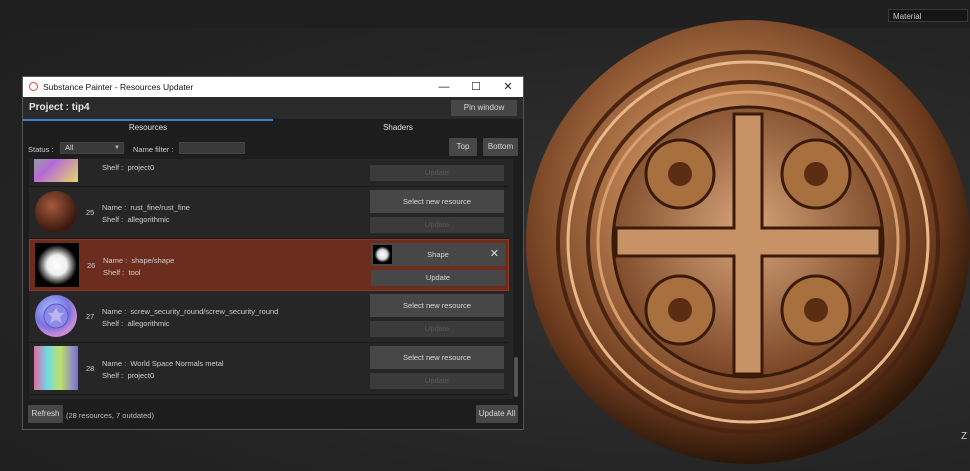 This screenshot has width=970, height=471. I want to click on substance-painter-app-icon, so click(33, 86).